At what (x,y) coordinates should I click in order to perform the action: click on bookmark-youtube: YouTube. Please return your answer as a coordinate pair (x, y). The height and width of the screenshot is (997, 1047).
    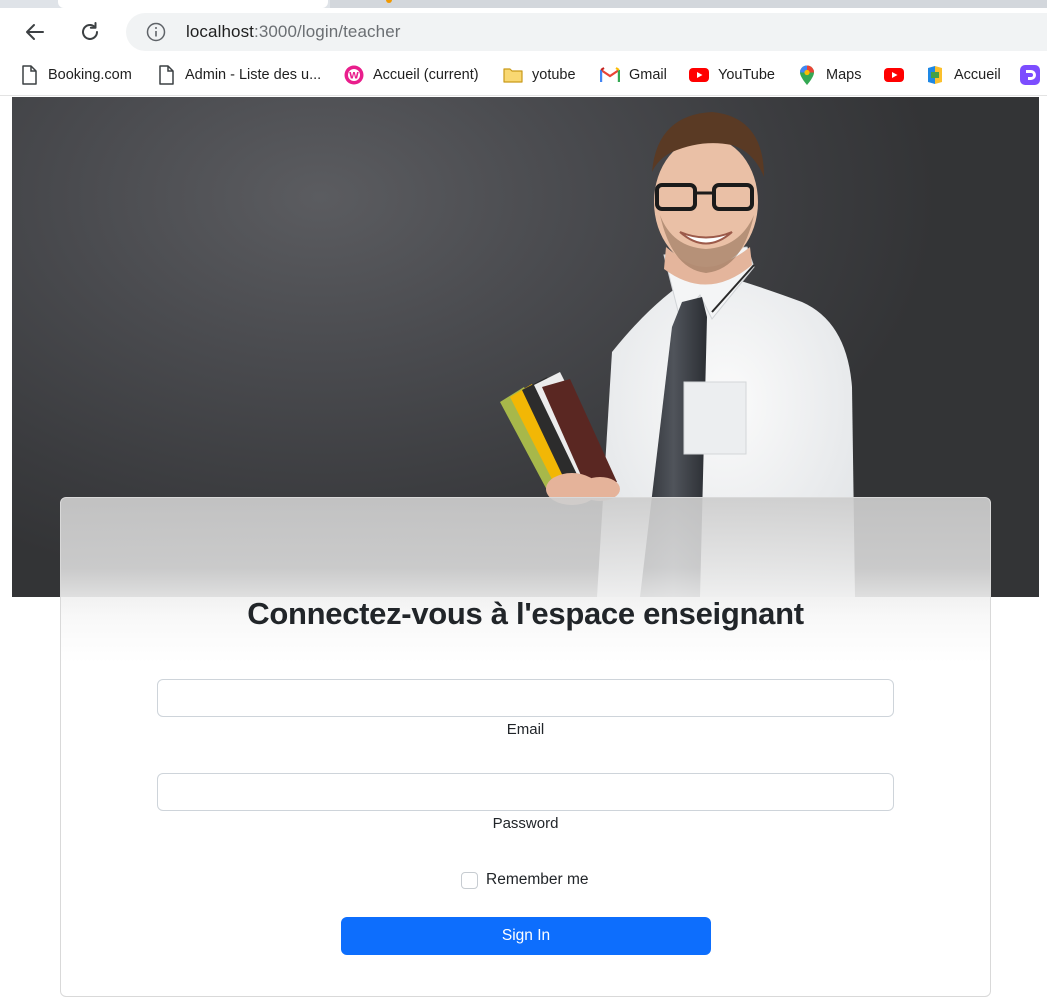
    Looking at the image, I should click on (732, 75).